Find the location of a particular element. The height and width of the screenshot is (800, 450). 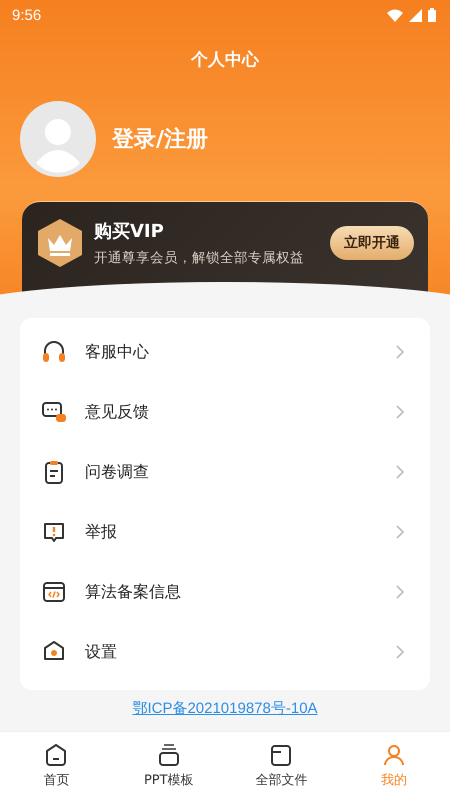

menu-item: 举报 is located at coordinates (225, 532).